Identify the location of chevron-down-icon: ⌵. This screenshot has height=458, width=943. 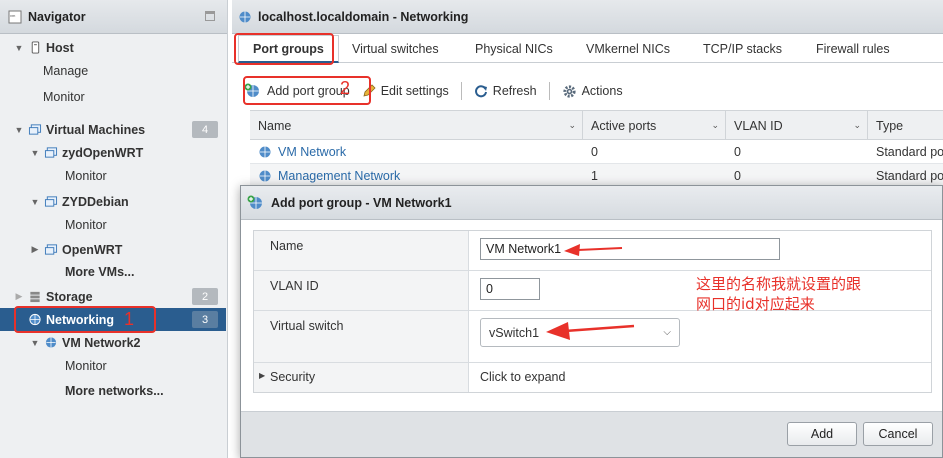
(667, 332).